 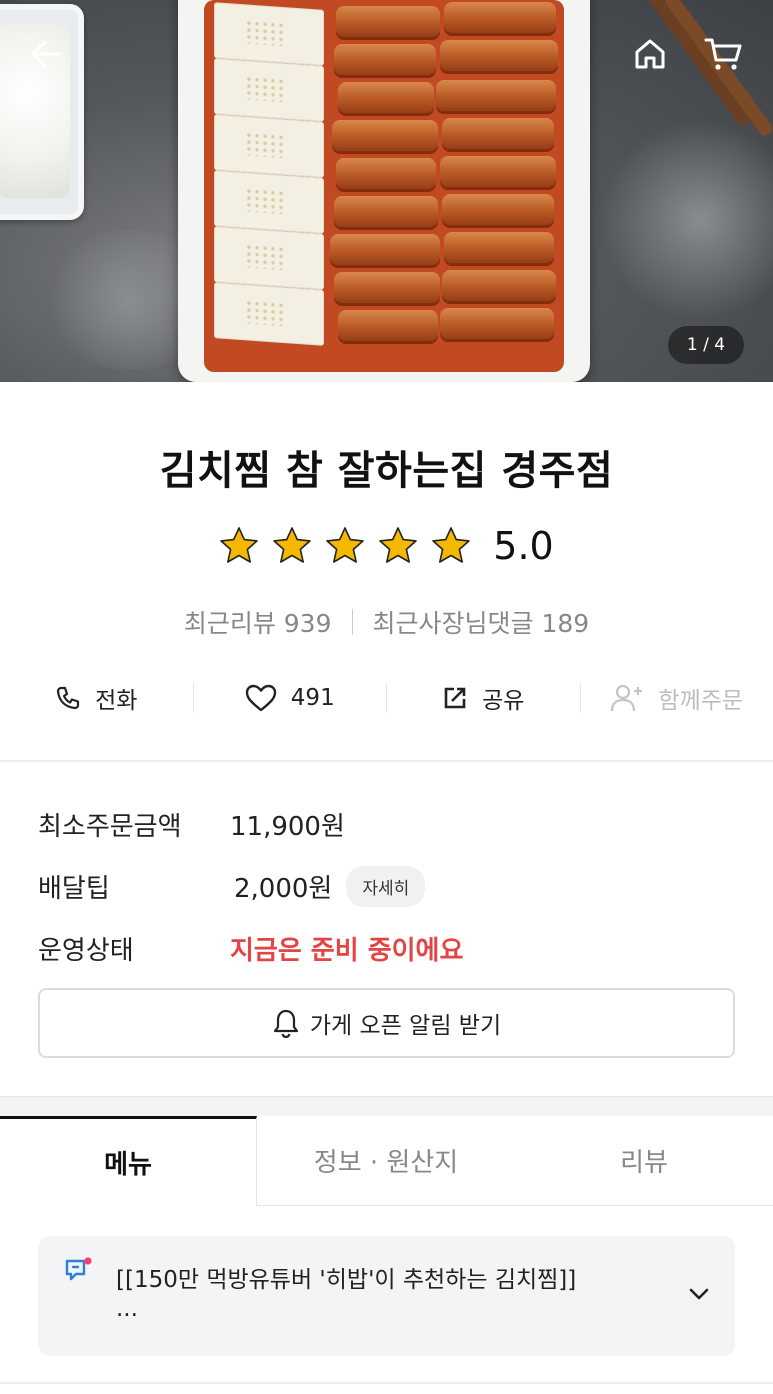 What do you see at coordinates (283, 889) in the screenshot?
I see `delivery-tip-value: 2,000원` at bounding box center [283, 889].